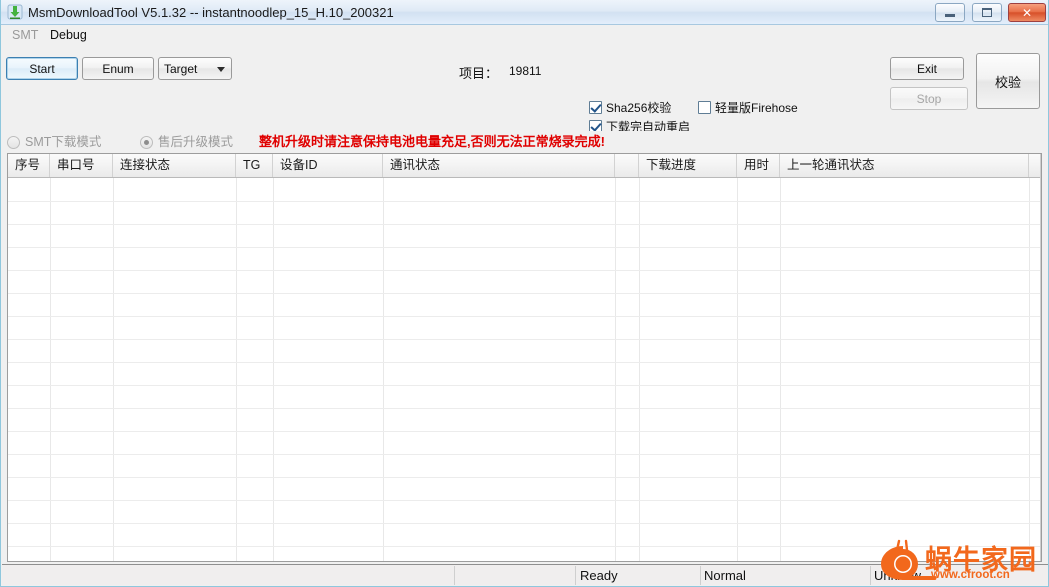 Image resolution: width=1049 pixels, height=587 pixels. Describe the element at coordinates (704, 107) in the screenshot. I see `checkbox-lite-firehose-box` at that location.